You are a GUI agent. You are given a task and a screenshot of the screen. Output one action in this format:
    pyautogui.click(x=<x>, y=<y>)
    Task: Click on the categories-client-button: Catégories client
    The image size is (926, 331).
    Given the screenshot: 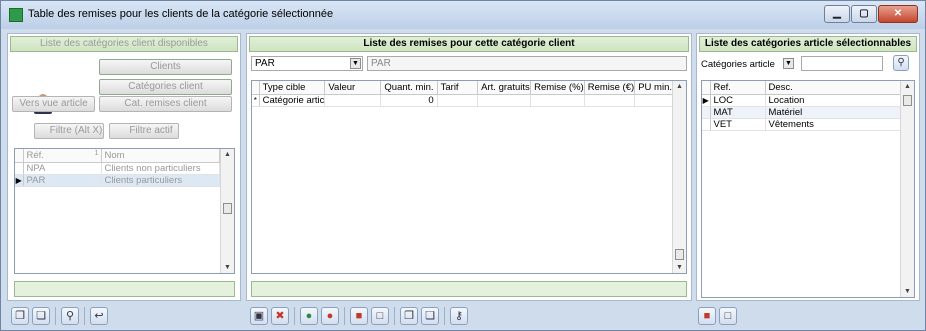 What is the action you would take?
    pyautogui.click(x=165, y=87)
    